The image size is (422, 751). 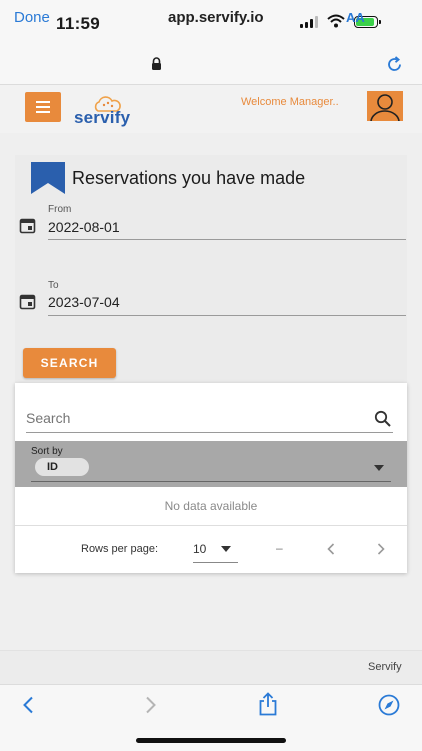 What do you see at coordinates (60, 209) in the screenshot?
I see `from-label: From` at bounding box center [60, 209].